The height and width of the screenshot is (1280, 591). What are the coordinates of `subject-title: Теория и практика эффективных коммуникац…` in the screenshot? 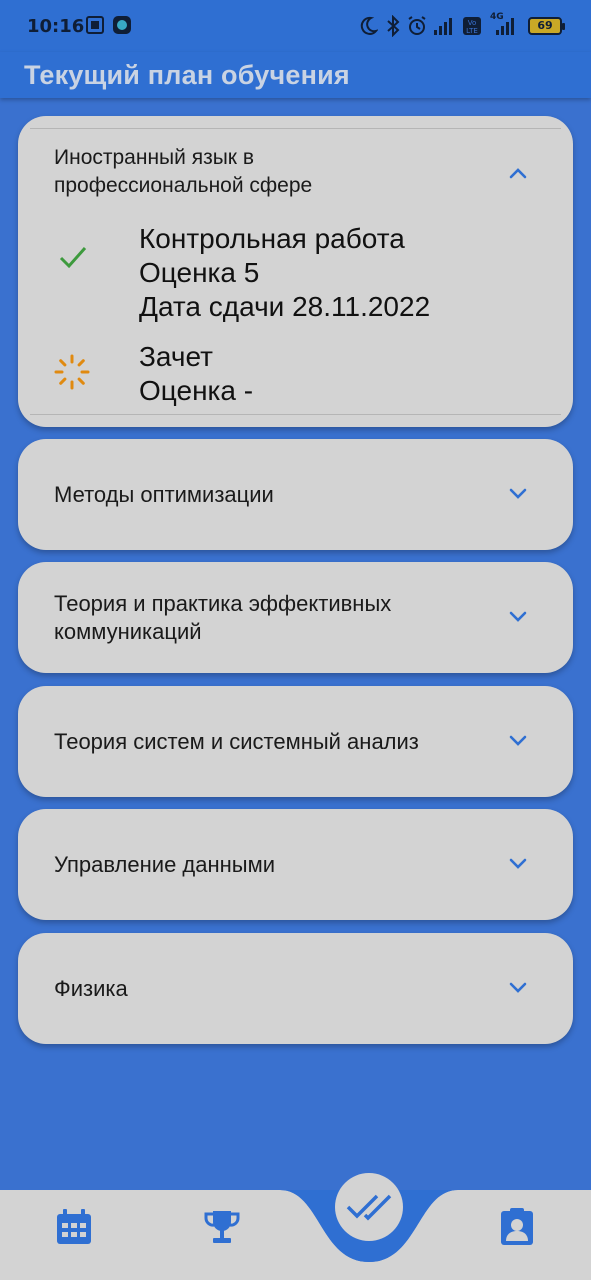 It's located at (223, 617).